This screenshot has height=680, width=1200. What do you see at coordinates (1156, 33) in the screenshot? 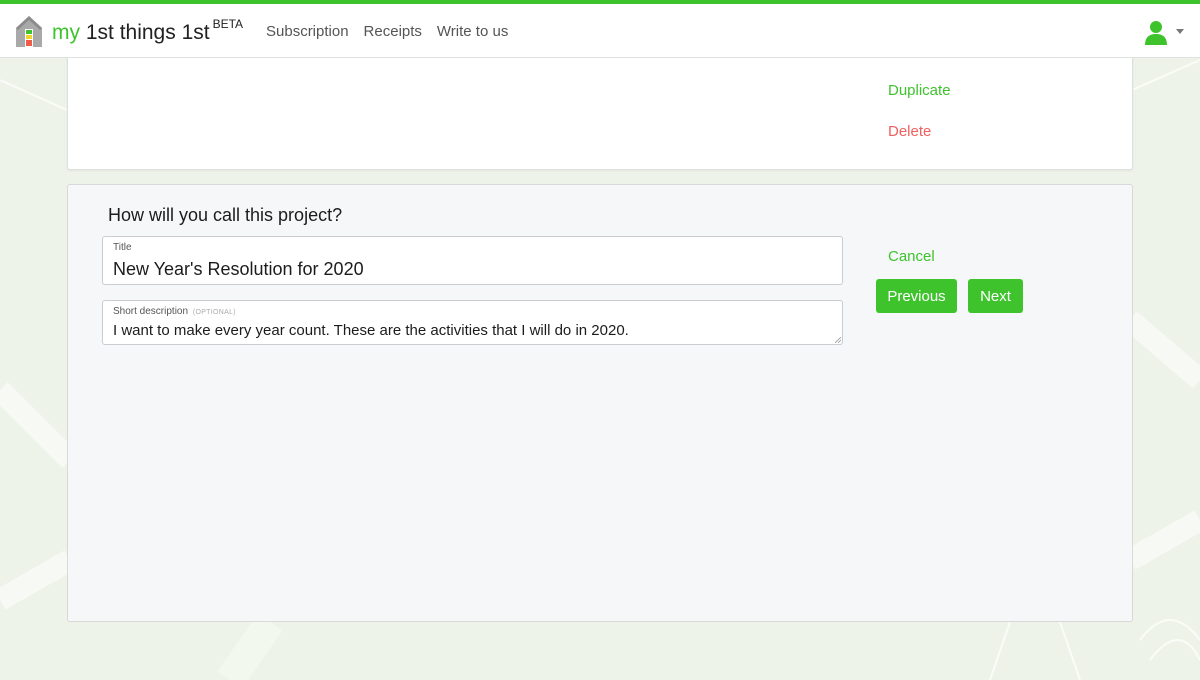
I see `user-icon` at bounding box center [1156, 33].